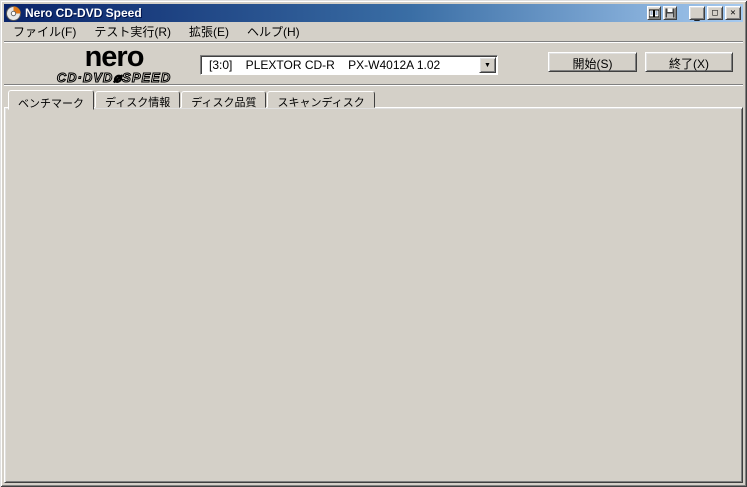 The image size is (747, 487). Describe the element at coordinates (325, 65) in the screenshot. I see `drive-selector-value: [3:0] PLEXTOR CD-R PX-W4012A 1.02` at that location.